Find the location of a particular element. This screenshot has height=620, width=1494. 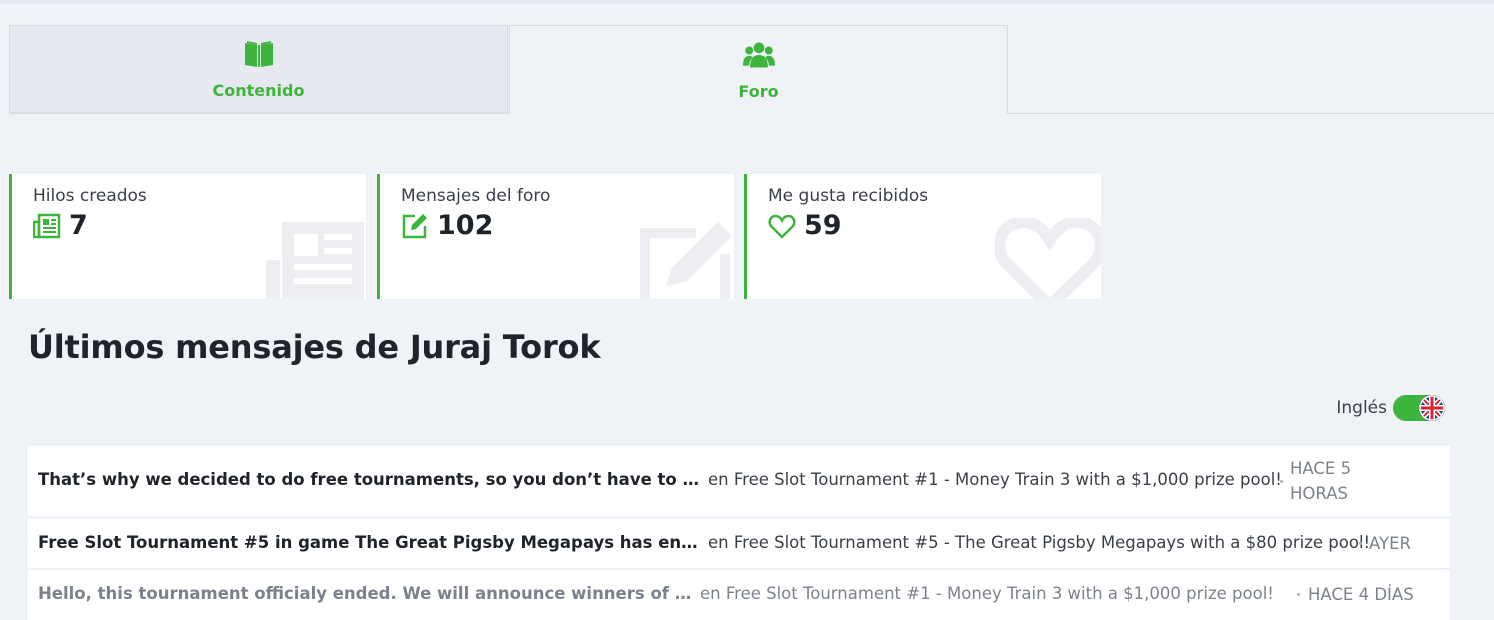

top-bar is located at coordinates (747, 2).